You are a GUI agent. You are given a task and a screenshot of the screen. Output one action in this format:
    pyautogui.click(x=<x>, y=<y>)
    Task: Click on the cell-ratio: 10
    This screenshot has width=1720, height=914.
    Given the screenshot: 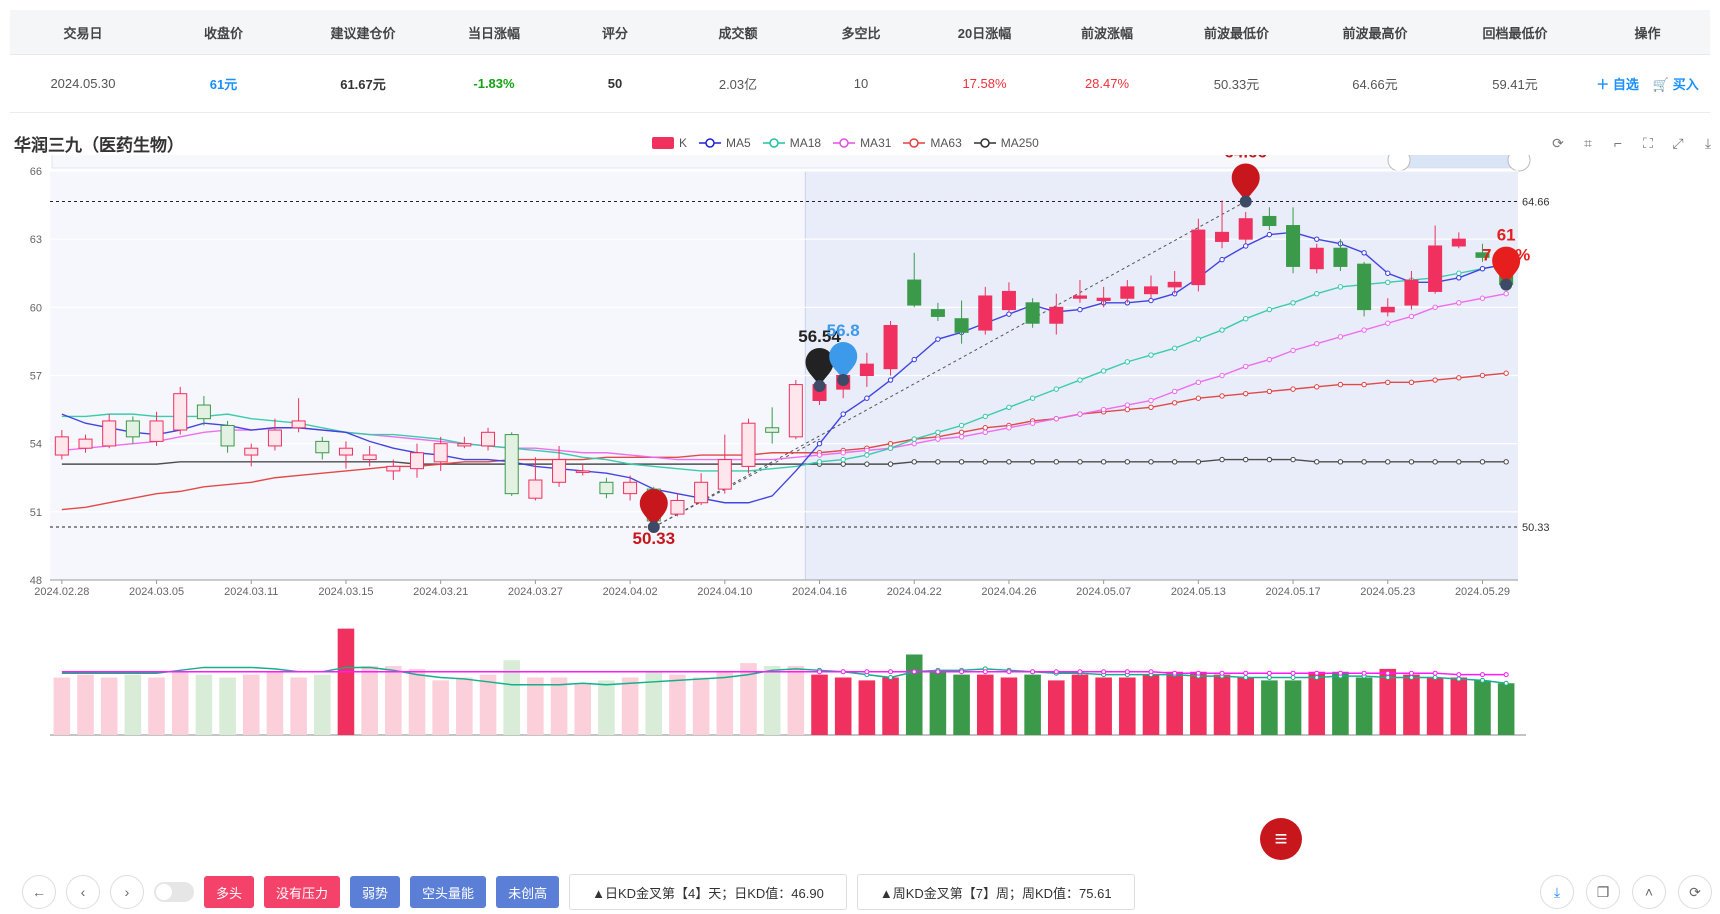 What is the action you would take?
    pyautogui.click(x=861, y=83)
    